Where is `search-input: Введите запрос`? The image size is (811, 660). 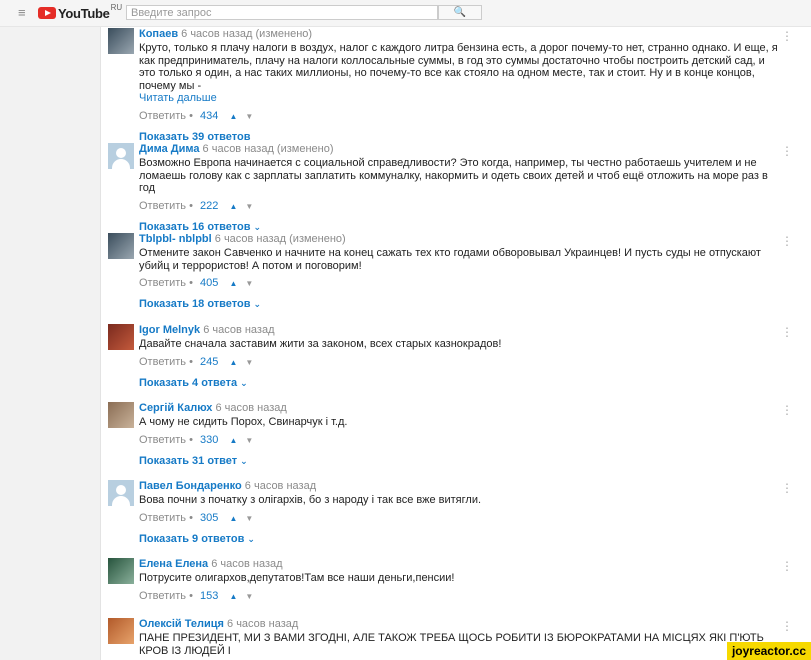
search-input: Введите запрос is located at coordinates (282, 12).